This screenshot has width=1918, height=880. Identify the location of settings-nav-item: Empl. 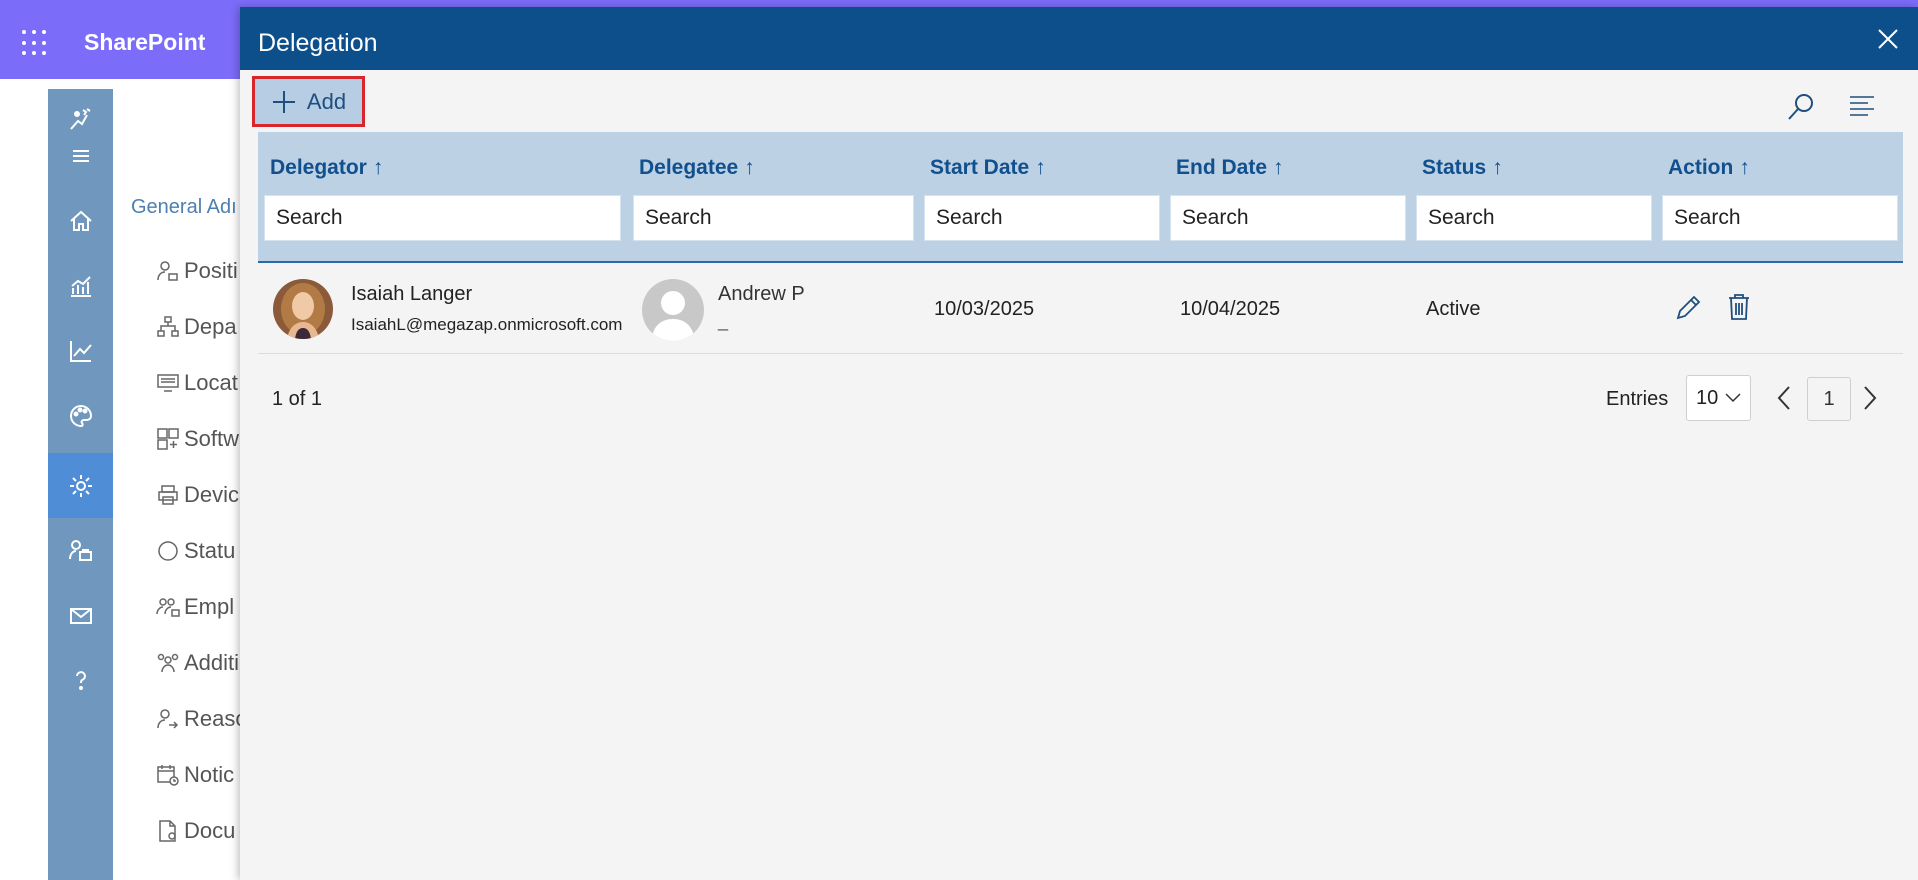
(195, 607).